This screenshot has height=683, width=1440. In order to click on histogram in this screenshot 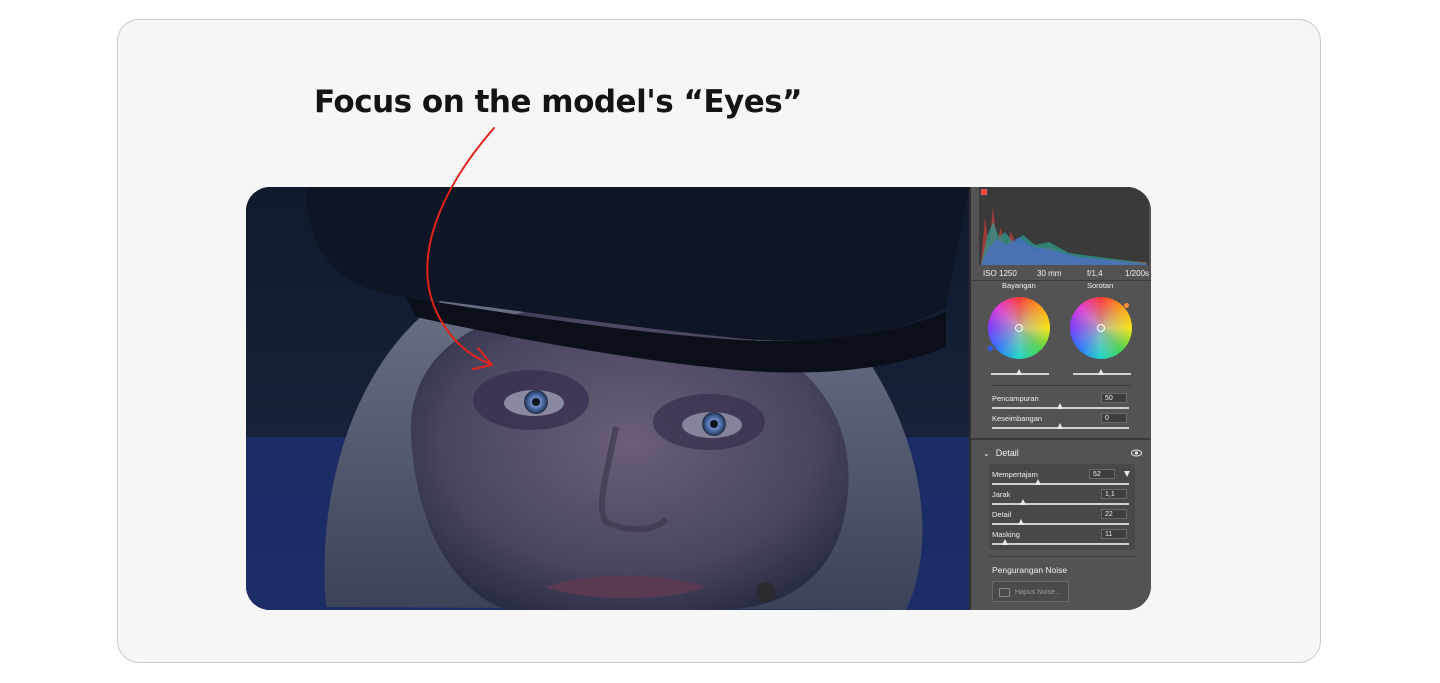, I will do `click(1064, 226)`.